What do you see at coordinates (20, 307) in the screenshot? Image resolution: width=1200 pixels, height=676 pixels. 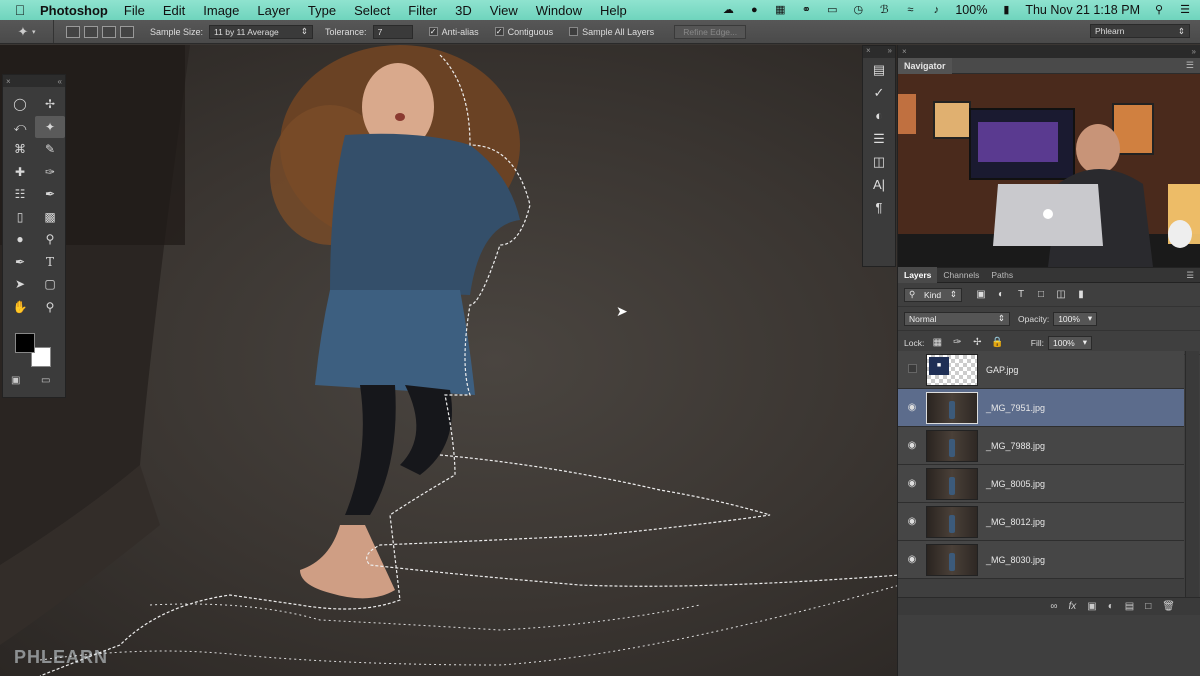 I see `hand-tool-icon: ✋` at bounding box center [20, 307].